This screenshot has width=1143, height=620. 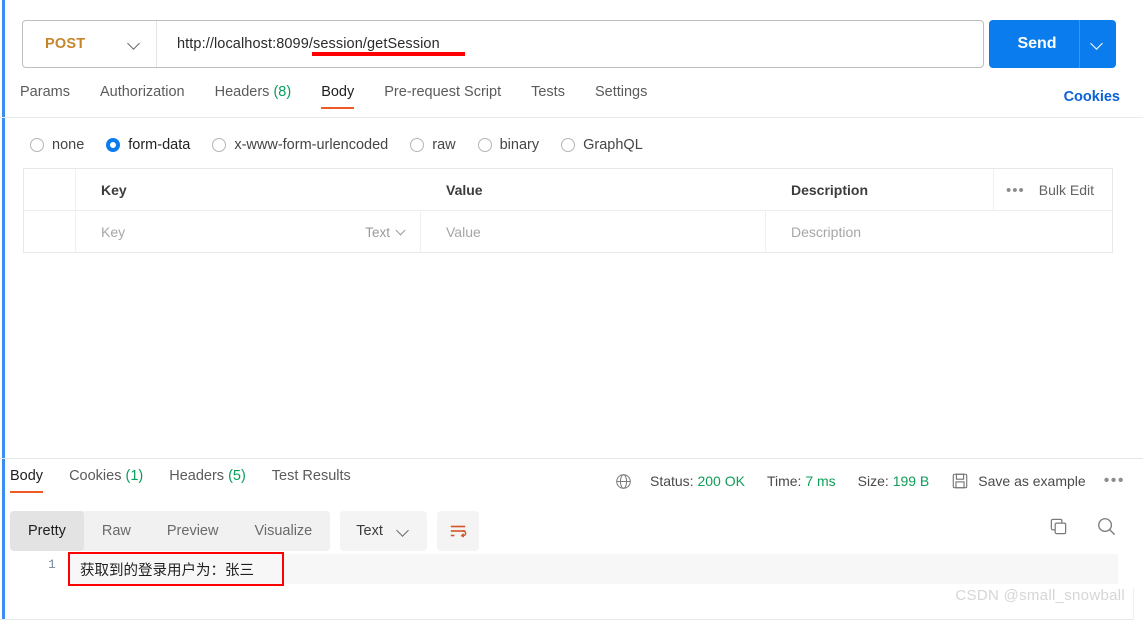 I want to click on tab-settings: Settings, so click(x=621, y=96).